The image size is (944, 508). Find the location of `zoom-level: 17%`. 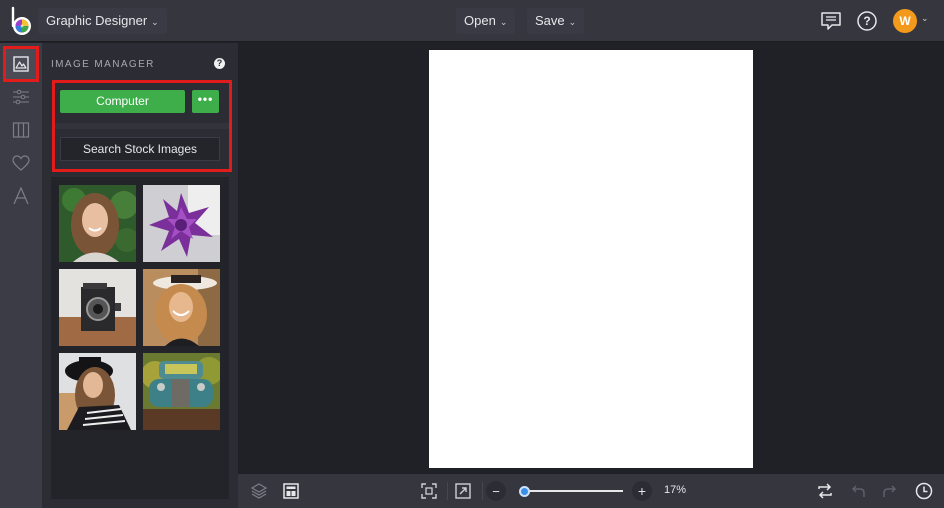

zoom-level: 17% is located at coordinates (675, 490).